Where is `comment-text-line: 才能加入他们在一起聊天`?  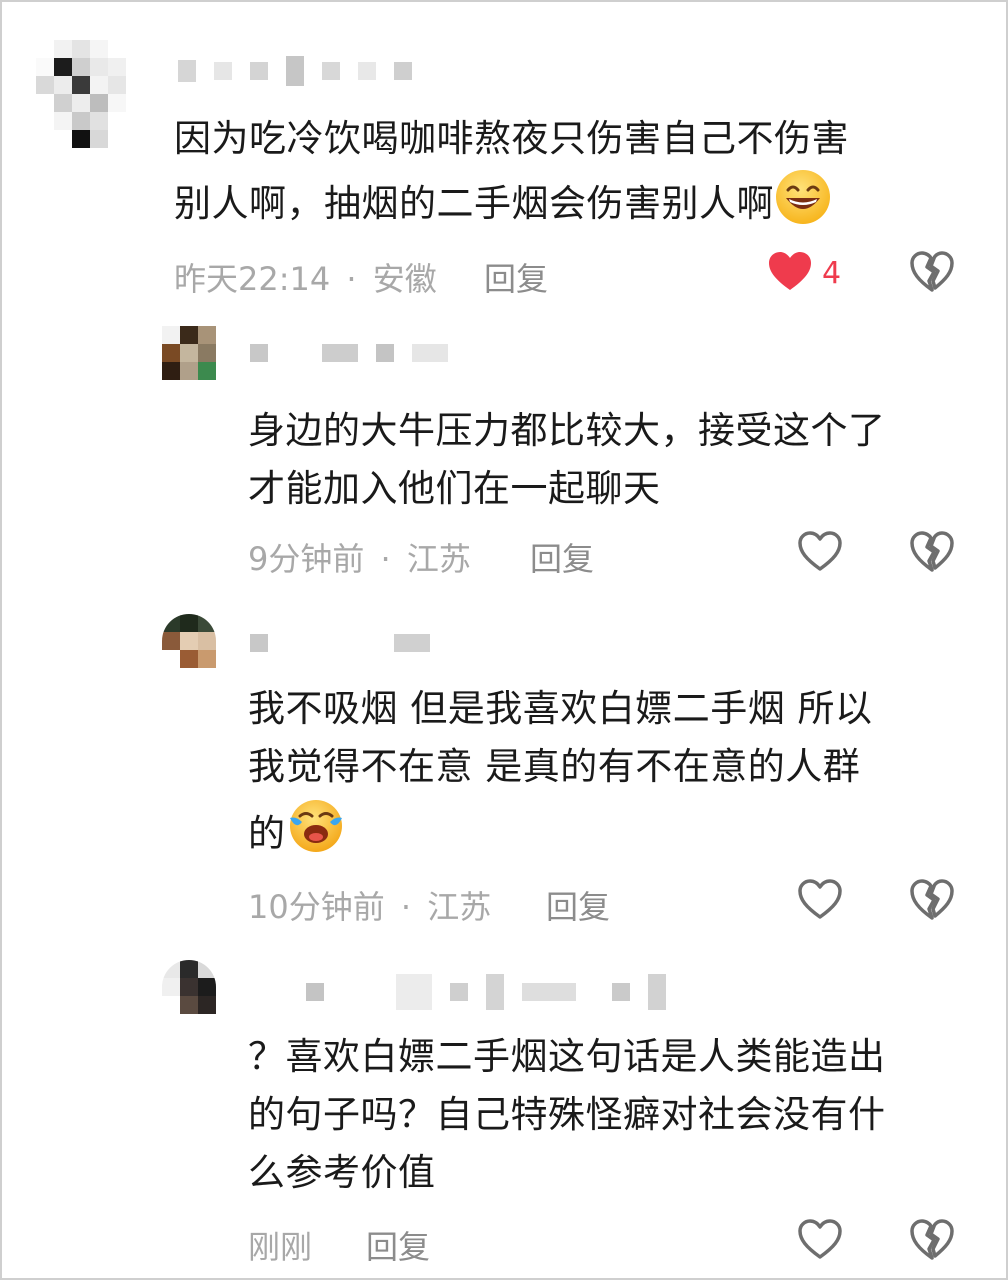 comment-text-line: 才能加入他们在一起聊天 is located at coordinates (454, 488).